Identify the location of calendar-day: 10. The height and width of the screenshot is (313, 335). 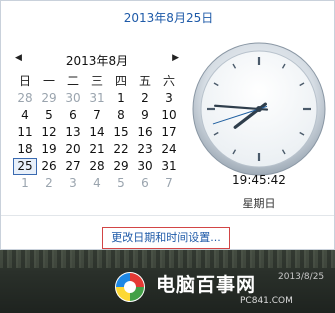
(169, 115).